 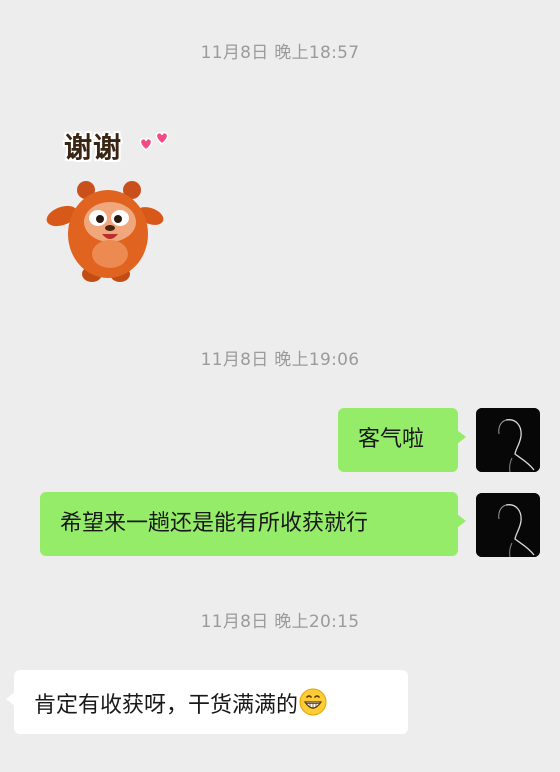 I want to click on message-text: 希望来一趟还是能有所收获就行, so click(x=214, y=523).